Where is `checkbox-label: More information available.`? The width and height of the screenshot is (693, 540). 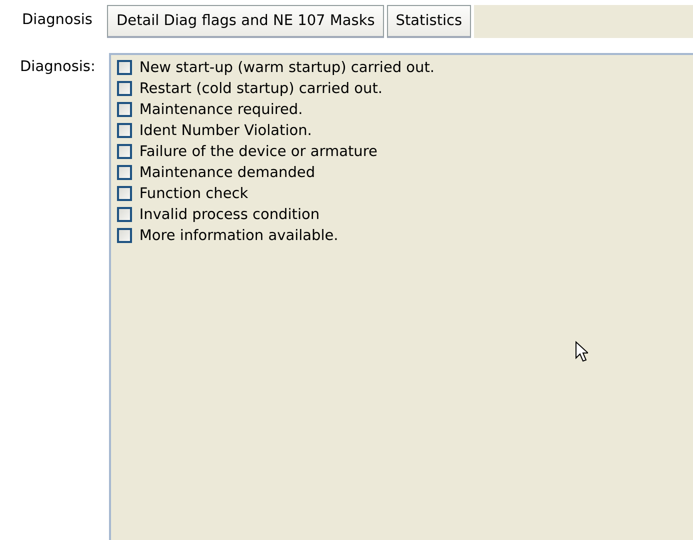 checkbox-label: More information available. is located at coordinates (238, 236).